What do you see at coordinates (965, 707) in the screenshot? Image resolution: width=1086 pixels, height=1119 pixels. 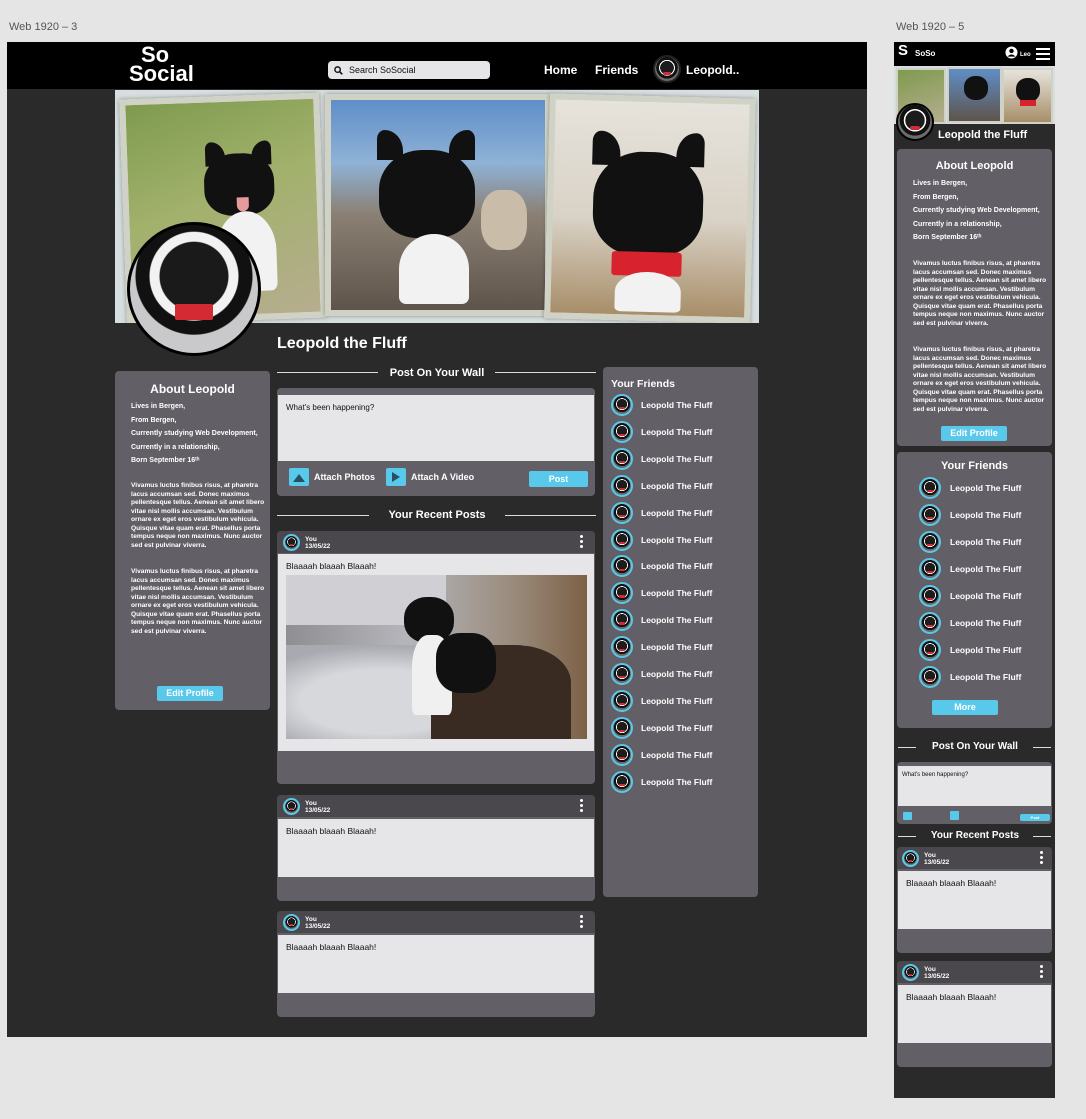 I see `more-friends-button: More` at bounding box center [965, 707].